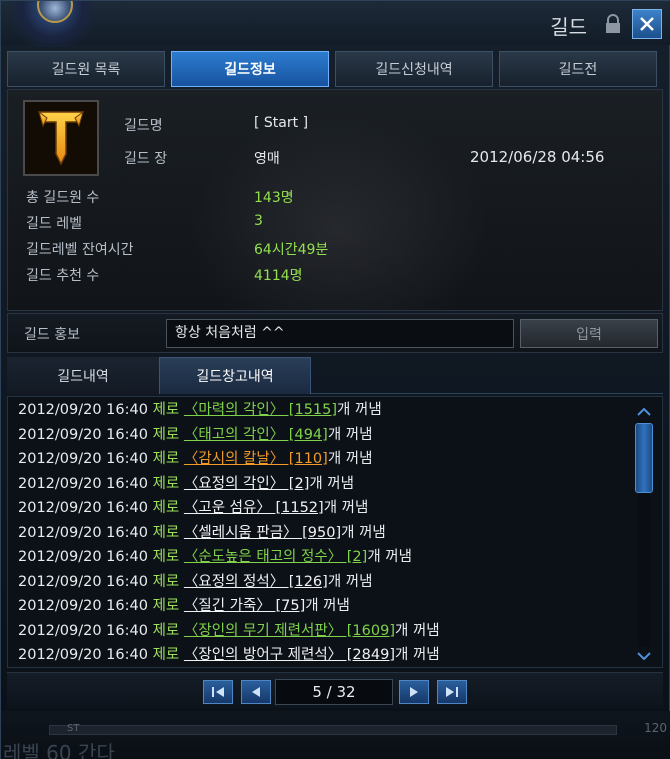 The height and width of the screenshot is (759, 670). I want to click on prev-page-button, so click(256, 692).